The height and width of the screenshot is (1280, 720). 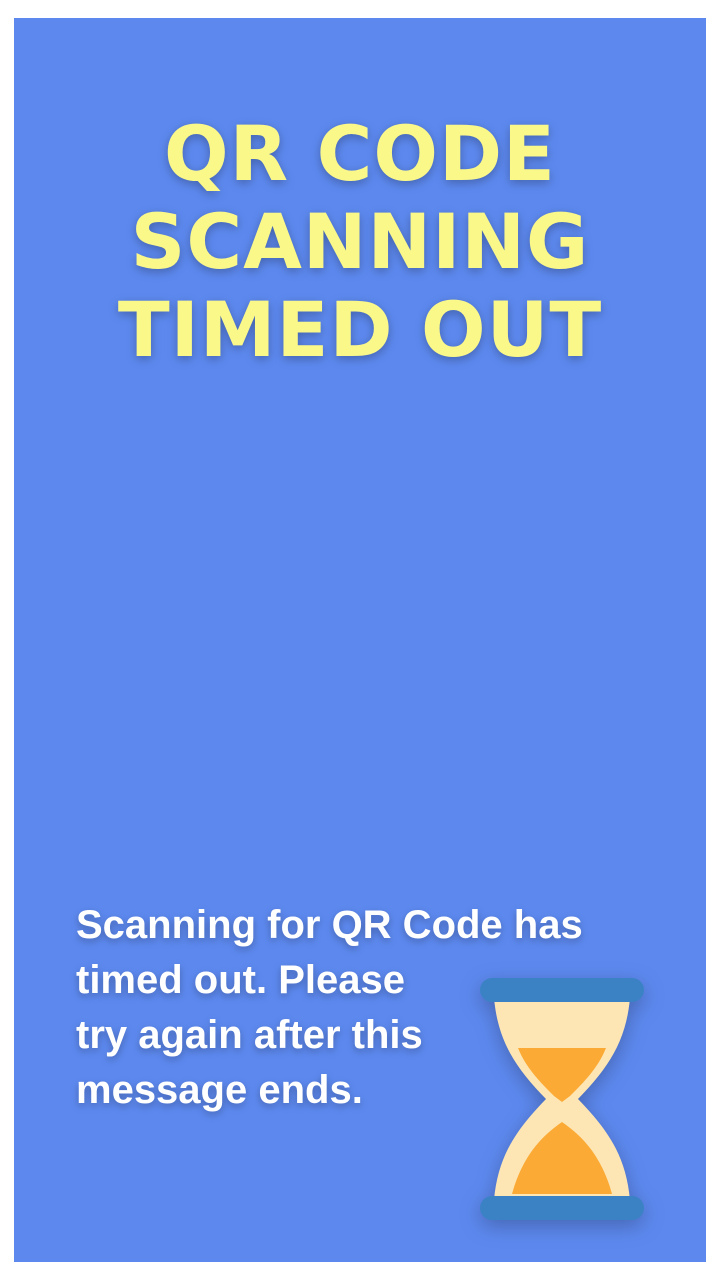 What do you see at coordinates (360, 329) in the screenshot?
I see `title-line-3: TIMED OUT` at bounding box center [360, 329].